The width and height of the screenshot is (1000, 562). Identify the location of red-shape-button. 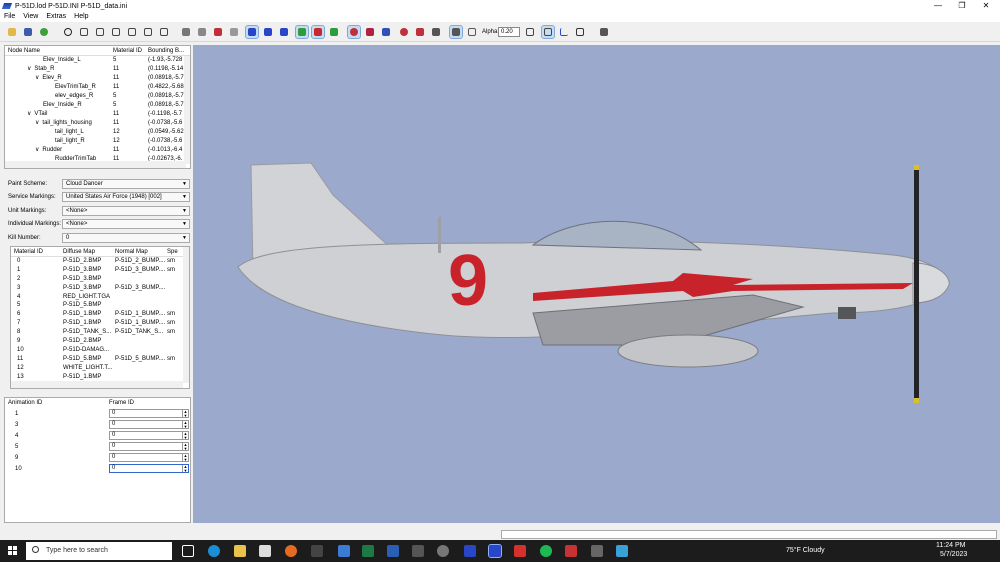
(420, 32).